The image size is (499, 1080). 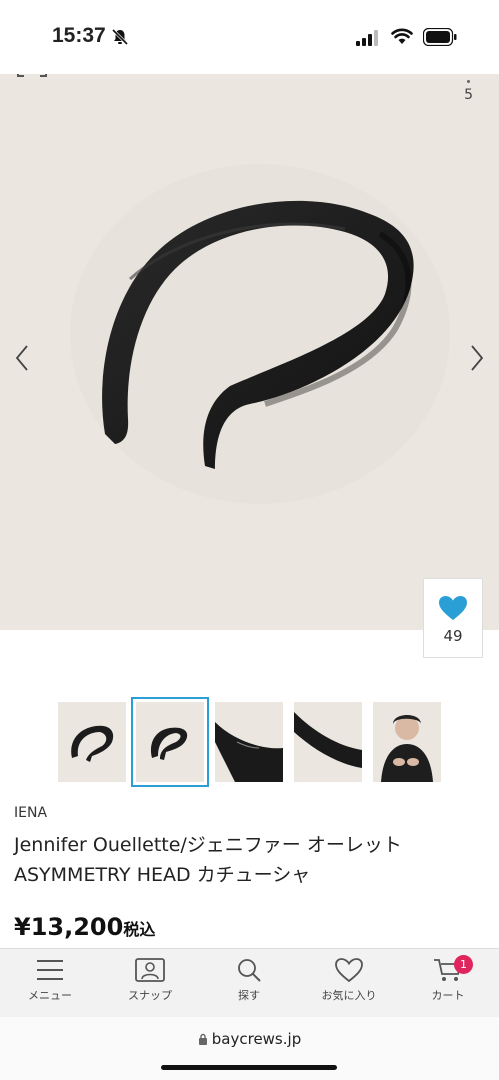 What do you see at coordinates (367, 38) in the screenshot?
I see `signal-icon` at bounding box center [367, 38].